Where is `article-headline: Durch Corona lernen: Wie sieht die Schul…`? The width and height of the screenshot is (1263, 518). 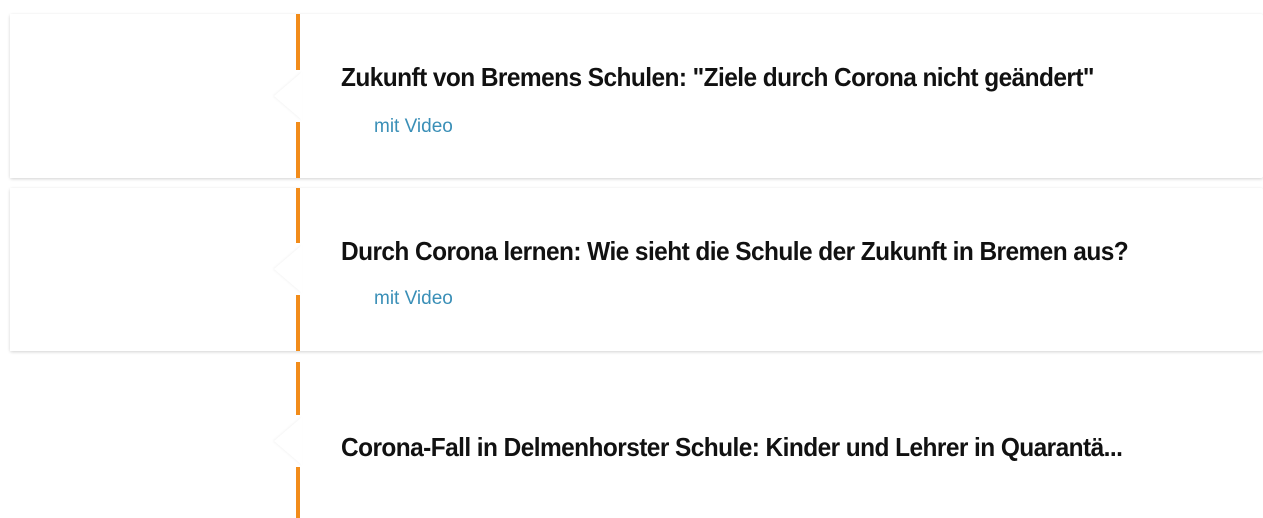
article-headline: Durch Corona lernen: Wie sieht die Schul… is located at coordinates (735, 251).